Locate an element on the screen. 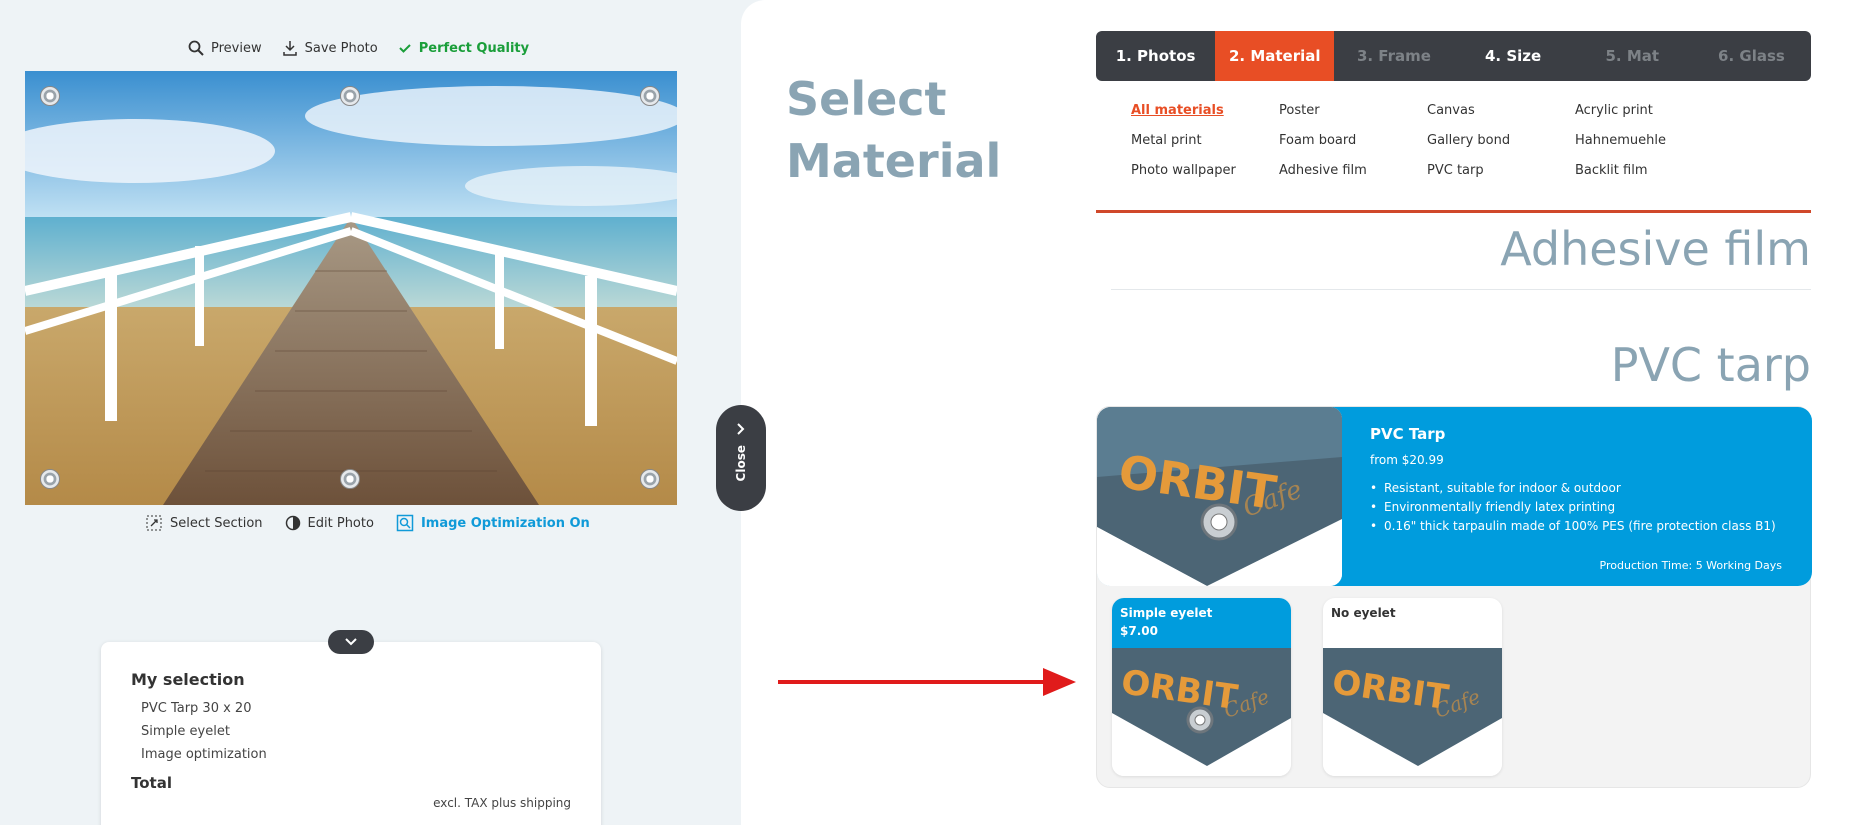 The image size is (1866, 825). material-link-gallery-bond: Gallery bond is located at coordinates (1501, 141).